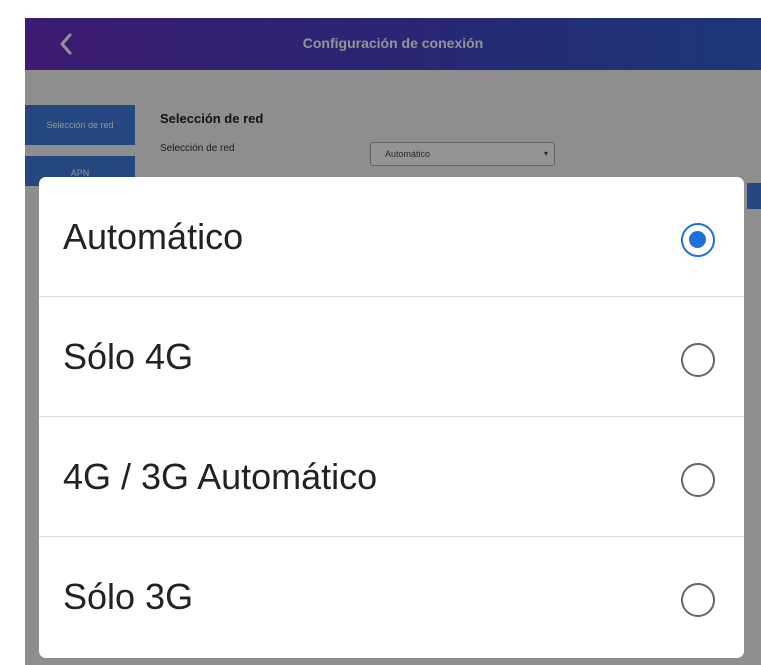  What do you see at coordinates (220, 476) in the screenshot?
I see `option-label: 4G / 3G Automático` at bounding box center [220, 476].